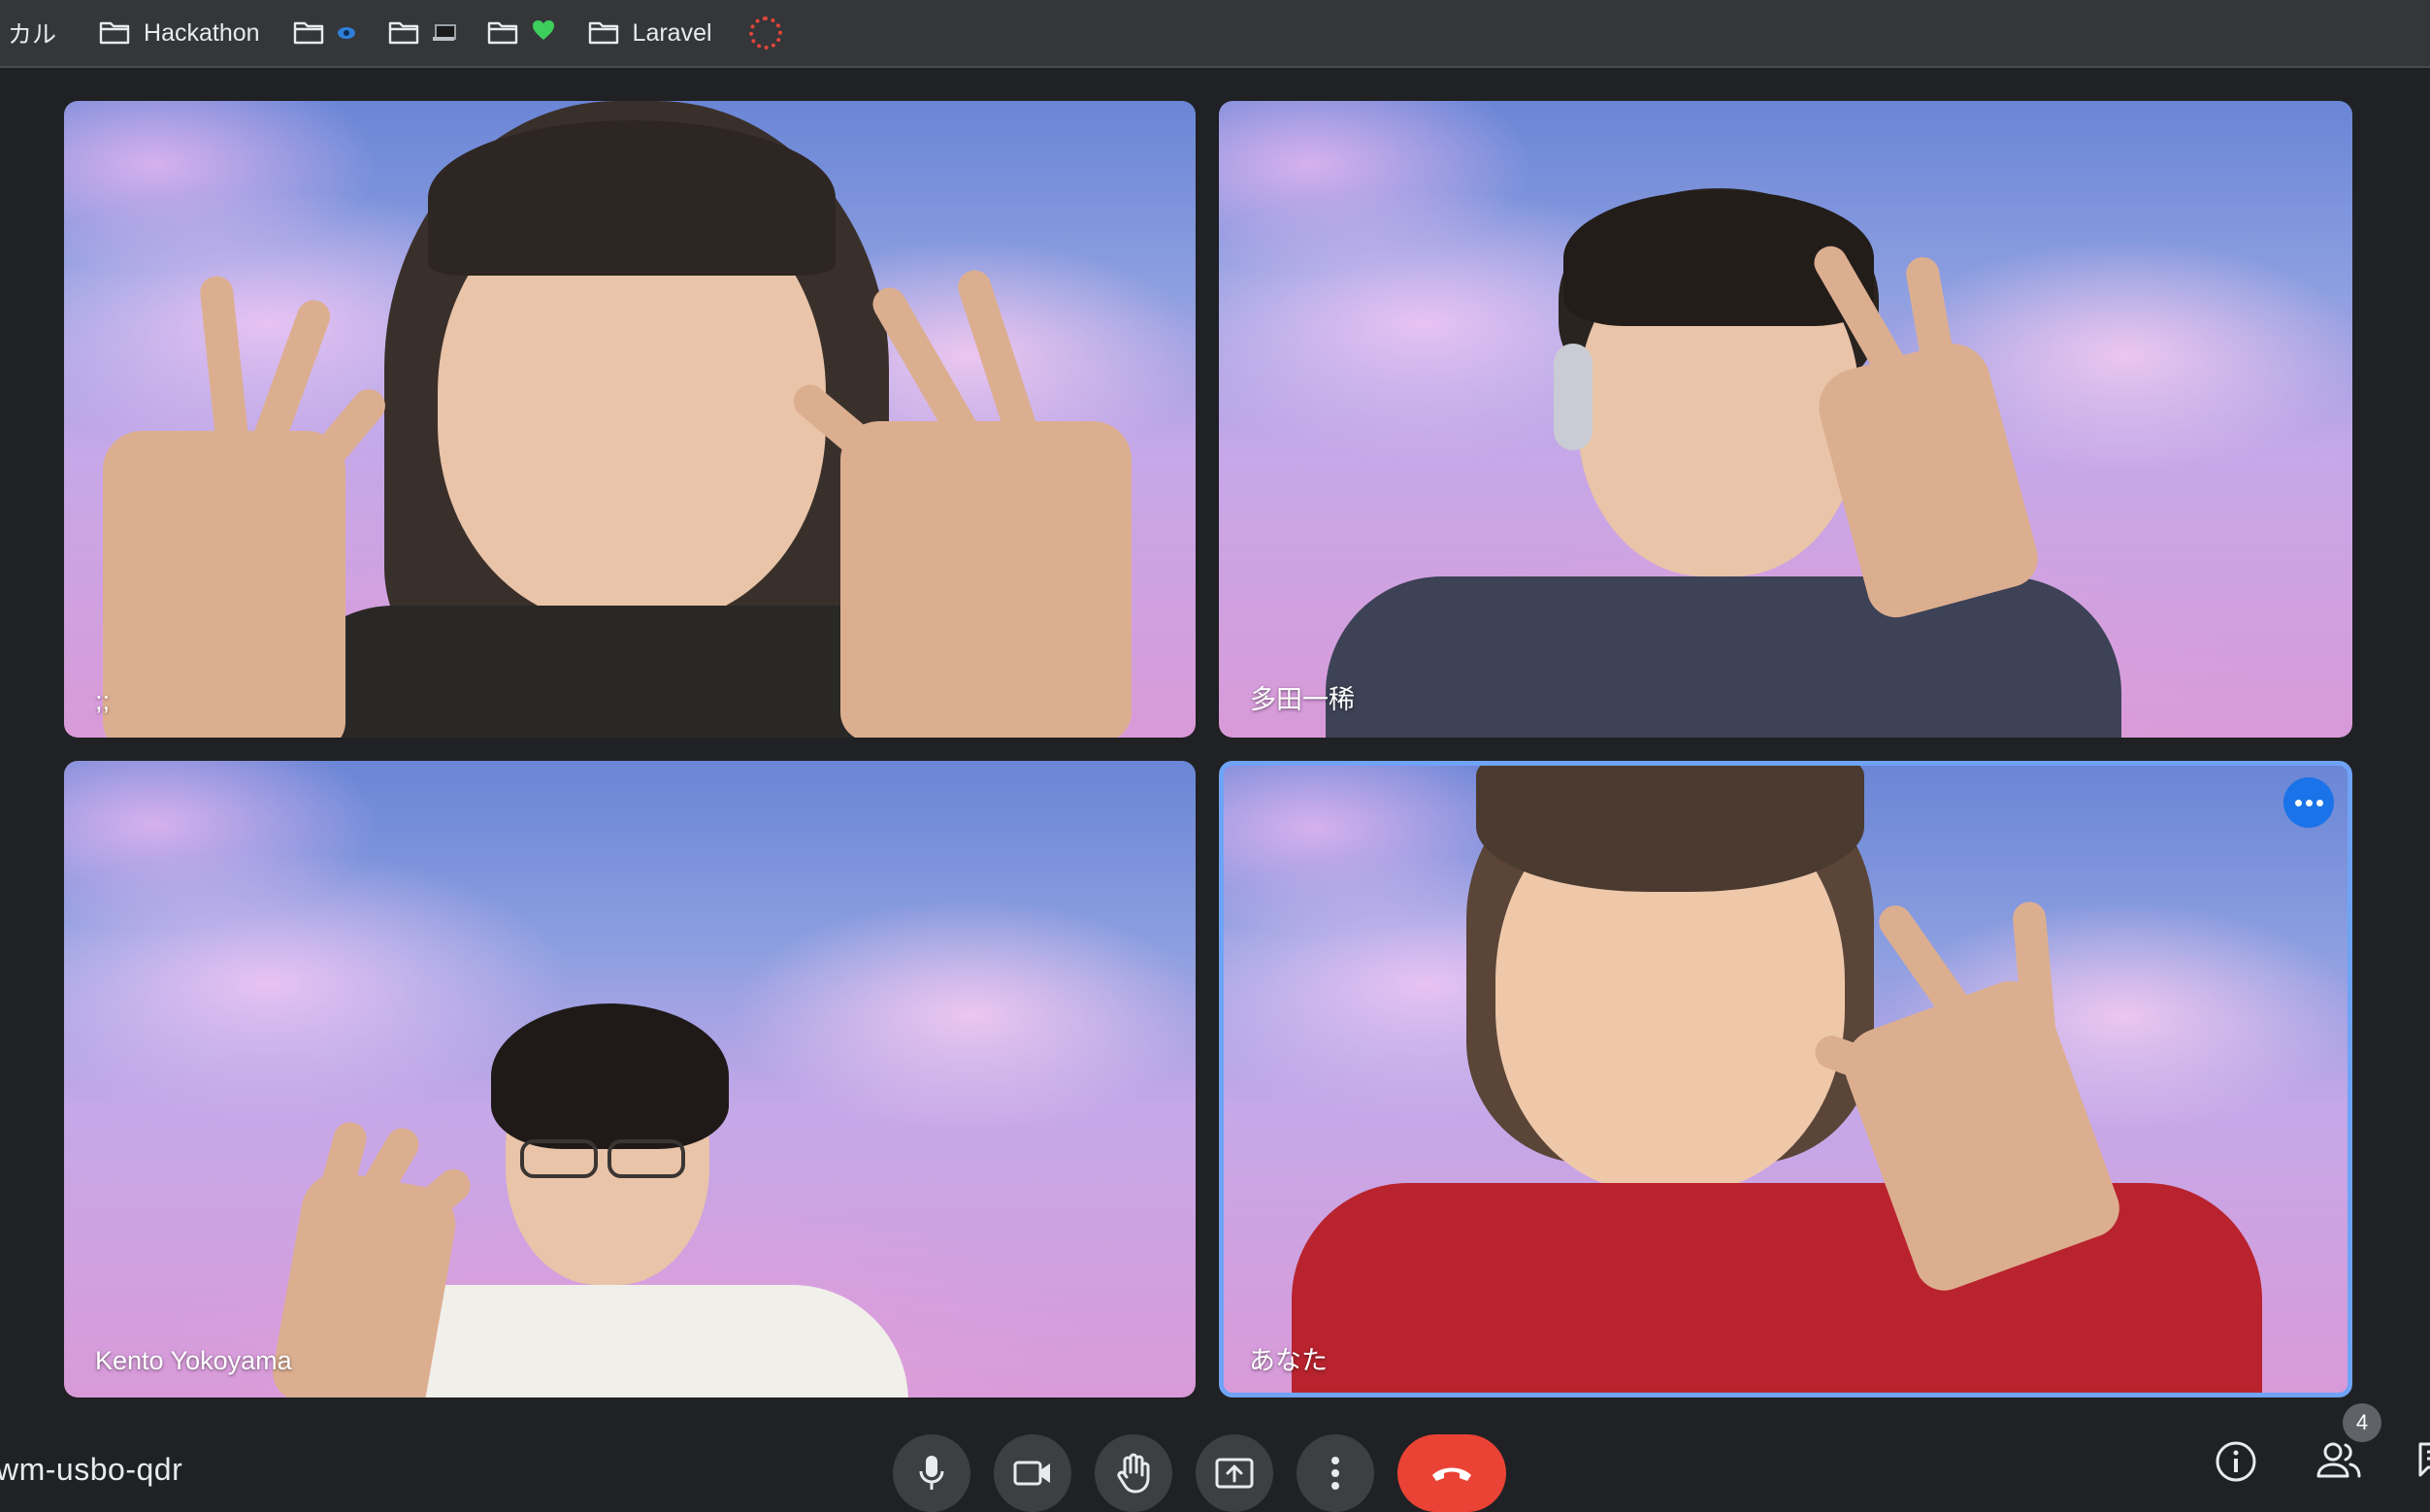 The width and height of the screenshot is (2430, 1512). What do you see at coordinates (194, 1360) in the screenshot?
I see `participant-name: Kento Yokoyama` at bounding box center [194, 1360].